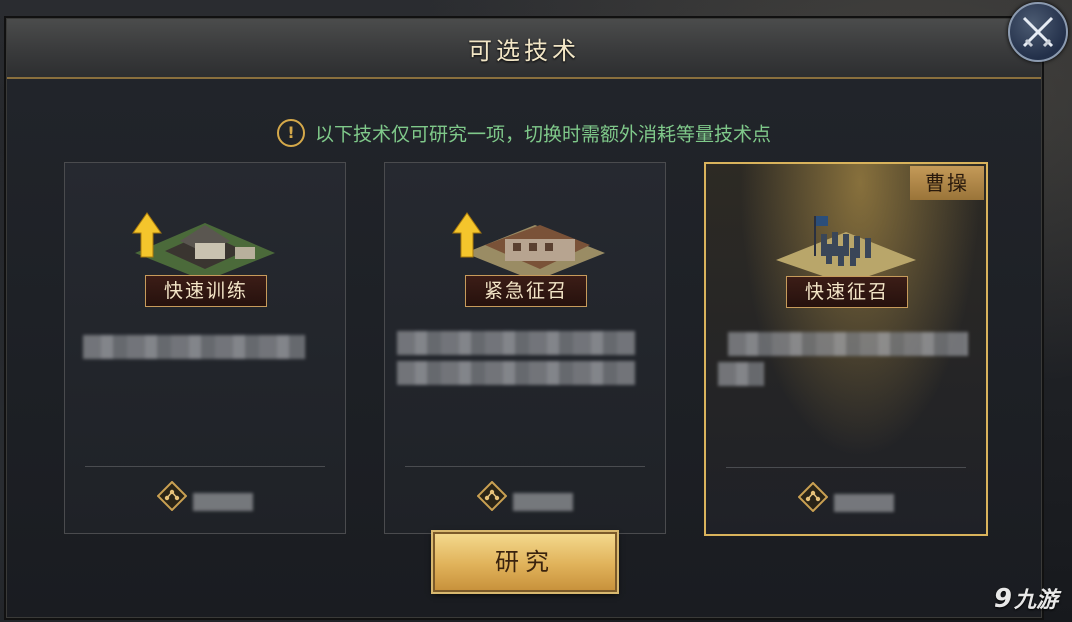  I want to click on fortress-upgrade-icon, so click(528, 246).